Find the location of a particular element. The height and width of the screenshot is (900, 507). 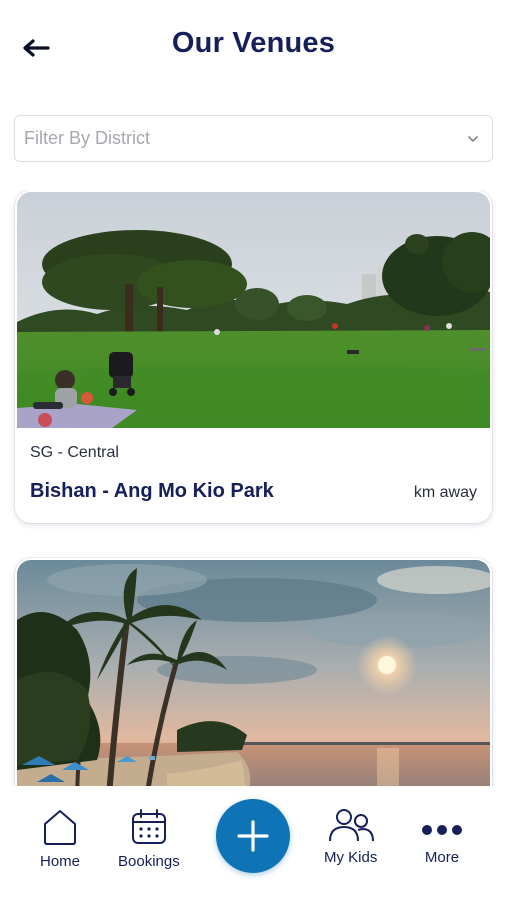

district-filter-placeholder: Filter By District is located at coordinates (87, 138).